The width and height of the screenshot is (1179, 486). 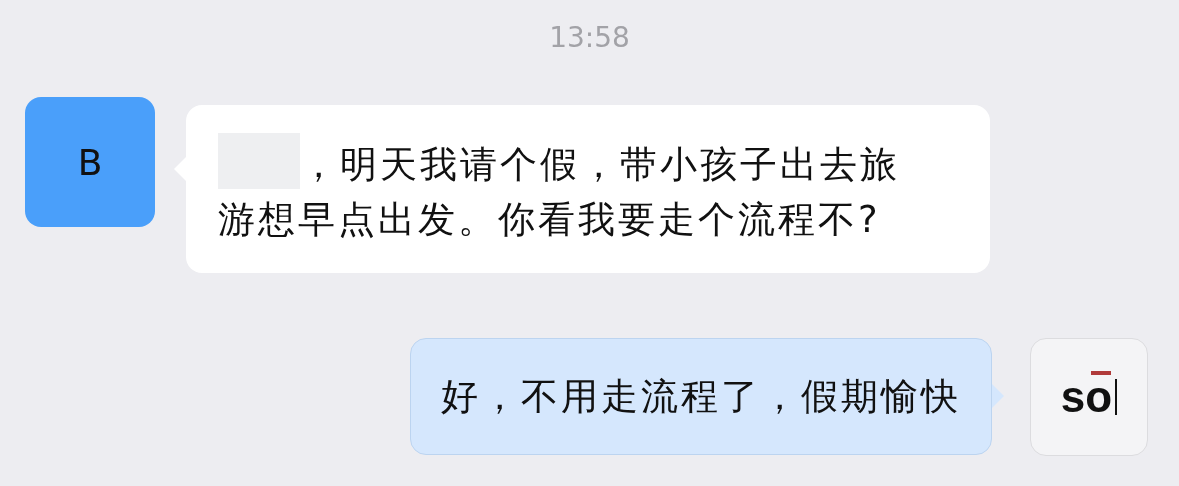 I want to click on bar-mark, so click(x=1116, y=397).